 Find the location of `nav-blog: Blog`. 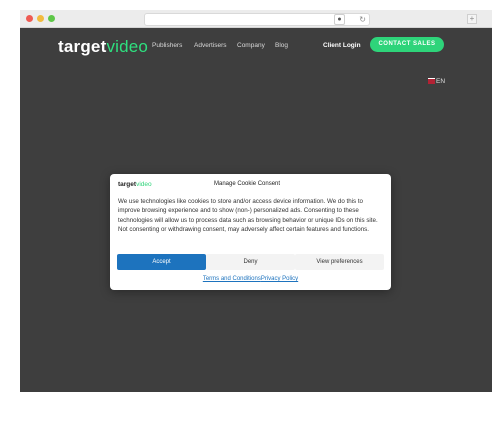

nav-blog: Blog is located at coordinates (281, 45).